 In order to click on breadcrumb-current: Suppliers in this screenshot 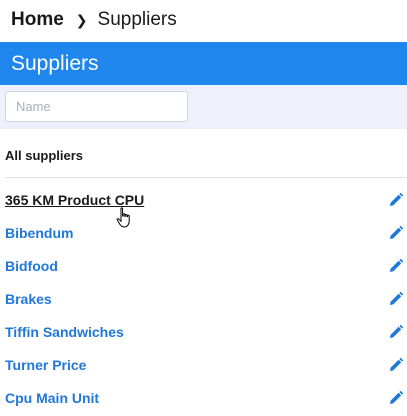, I will do `click(137, 19)`.